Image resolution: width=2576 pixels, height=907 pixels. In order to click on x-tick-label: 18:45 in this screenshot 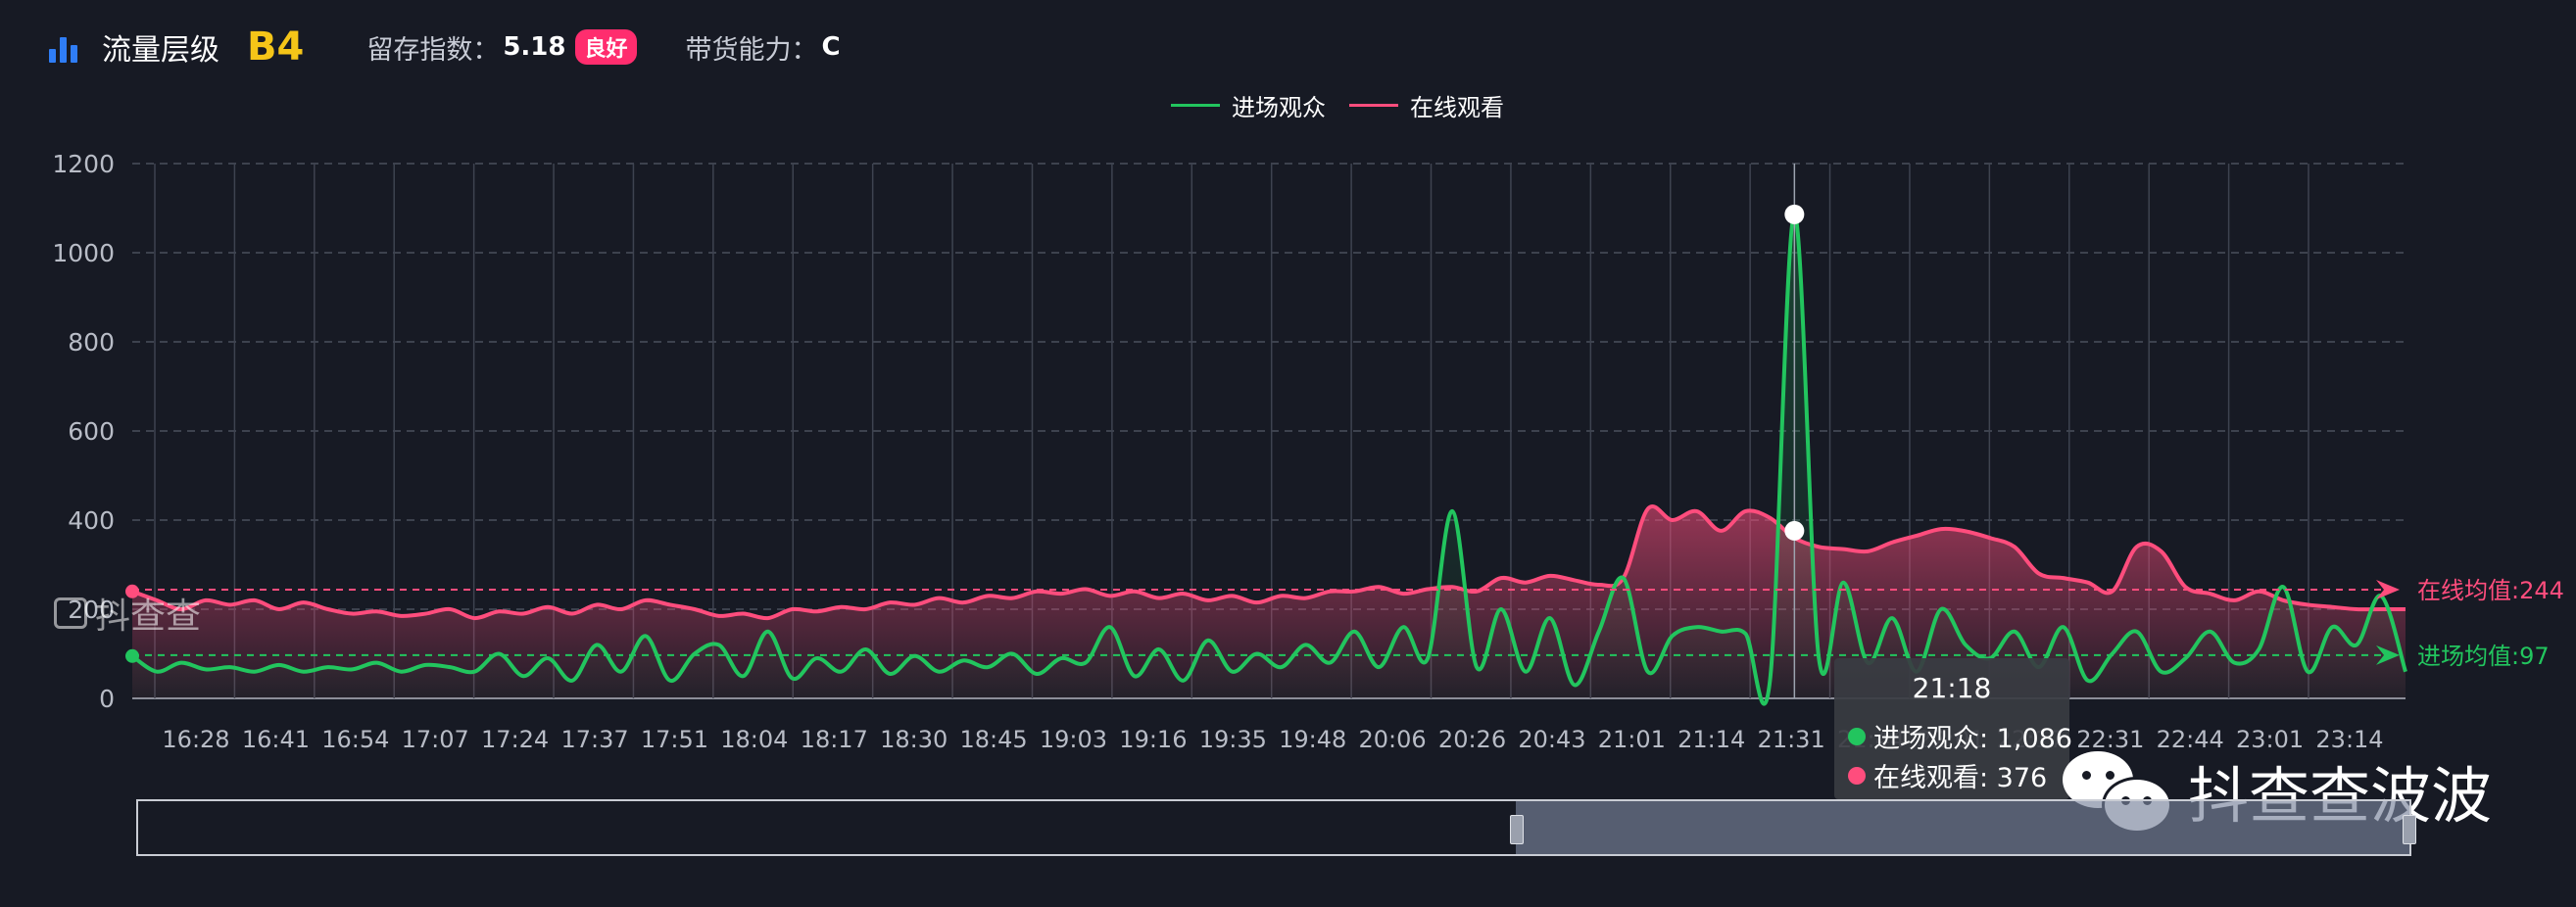, I will do `click(993, 739)`.